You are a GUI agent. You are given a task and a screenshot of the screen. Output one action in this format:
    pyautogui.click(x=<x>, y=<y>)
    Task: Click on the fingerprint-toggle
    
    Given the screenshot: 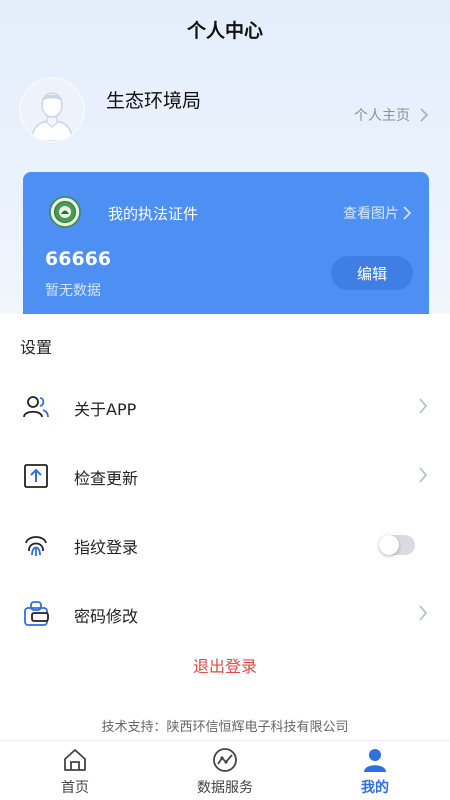 What is the action you would take?
    pyautogui.click(x=397, y=545)
    